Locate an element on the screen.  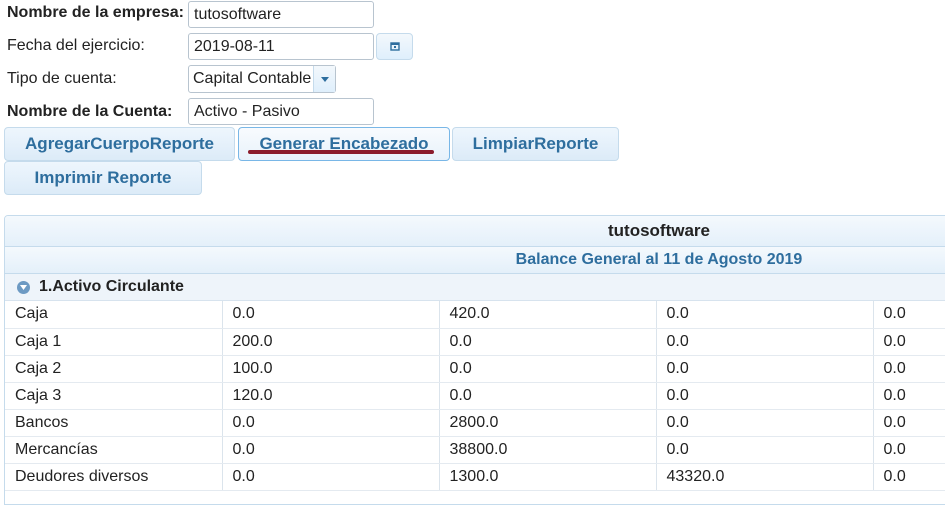
cell-cuenta: Mercancías is located at coordinates (114, 450).